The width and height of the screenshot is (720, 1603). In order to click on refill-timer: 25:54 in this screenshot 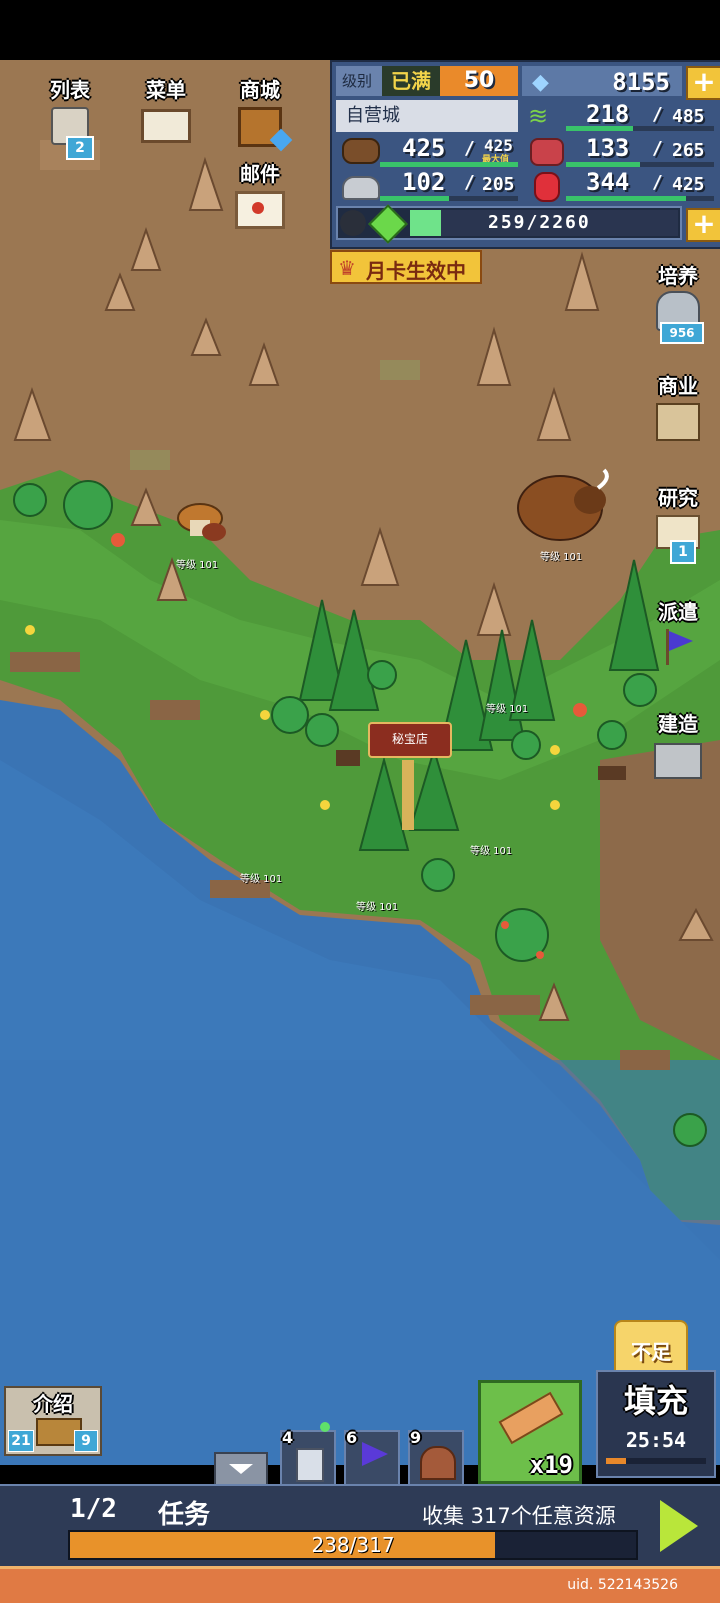, I will do `click(656, 1440)`.